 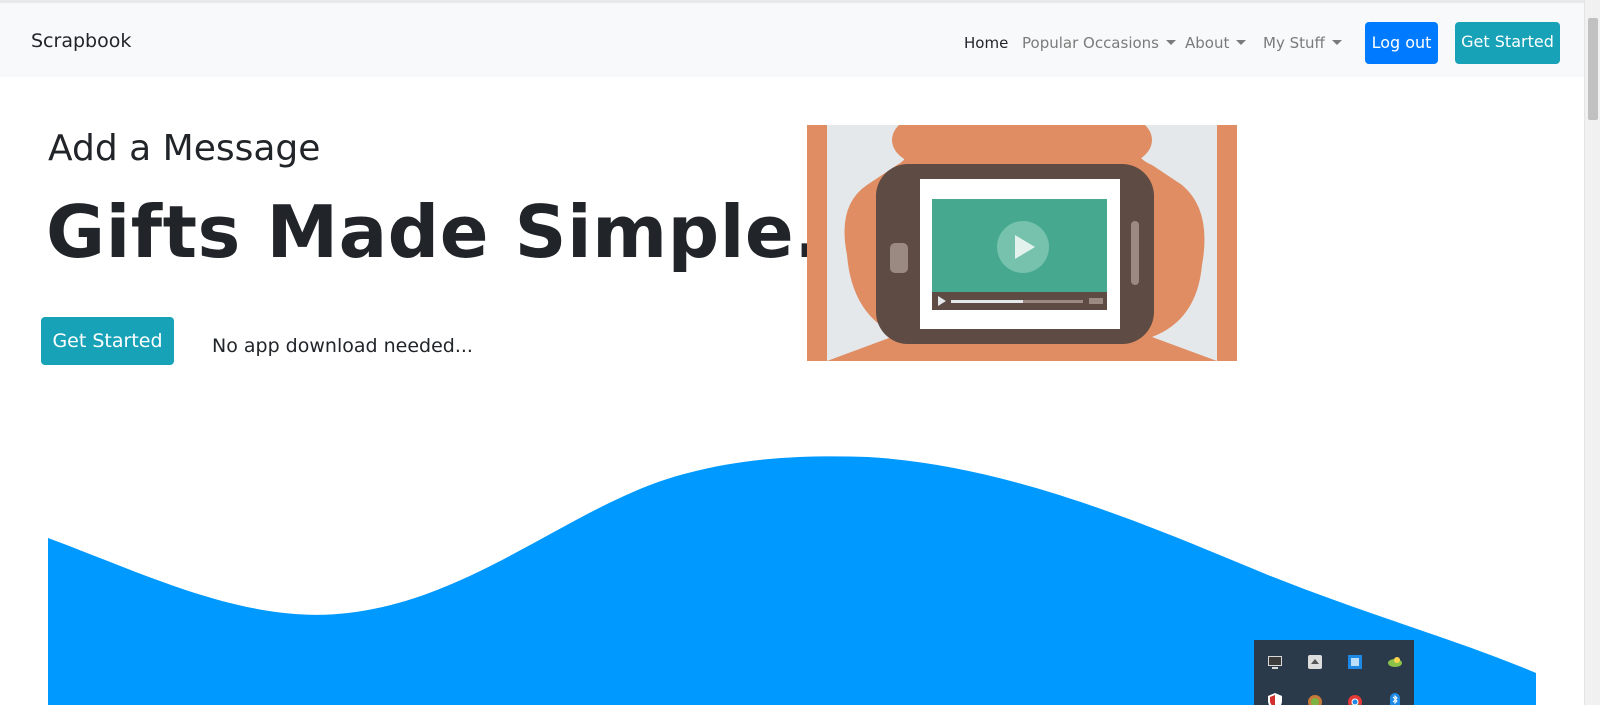 What do you see at coordinates (1294, 43) in the screenshot?
I see `nav-item-label: My Stuff` at bounding box center [1294, 43].